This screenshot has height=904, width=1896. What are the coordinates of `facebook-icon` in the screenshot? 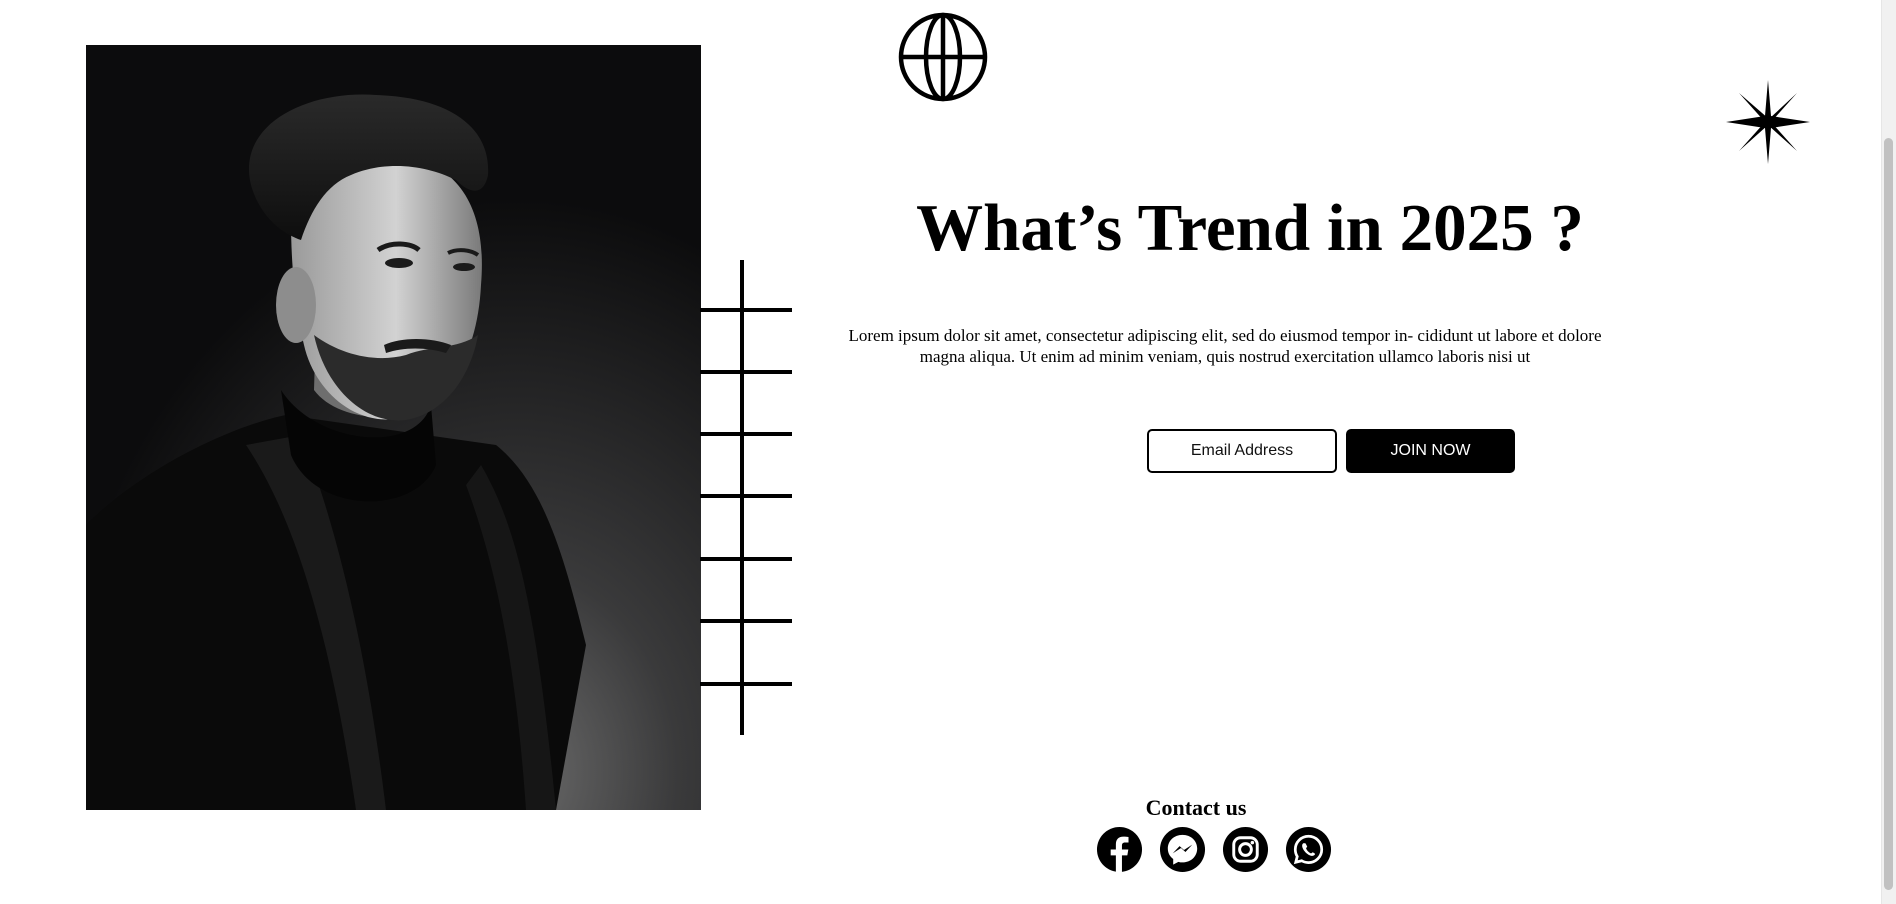 It's located at (1119, 849).